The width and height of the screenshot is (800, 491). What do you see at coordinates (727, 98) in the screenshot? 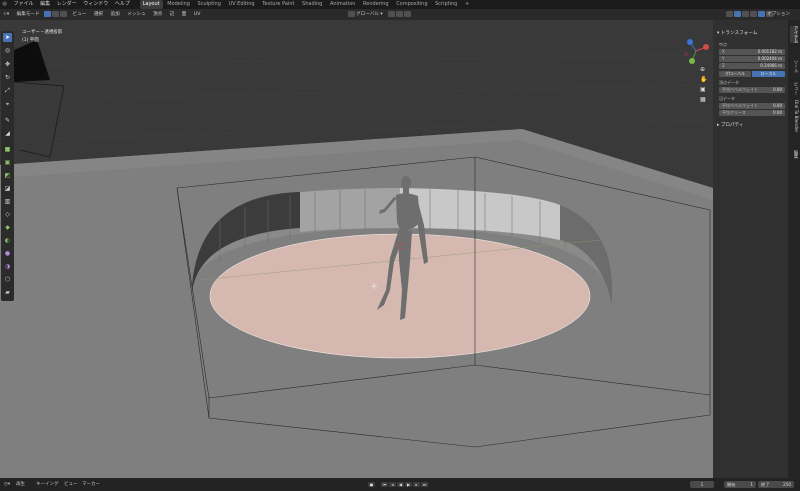
I see `edge-data-label: 辺データ` at bounding box center [727, 98].